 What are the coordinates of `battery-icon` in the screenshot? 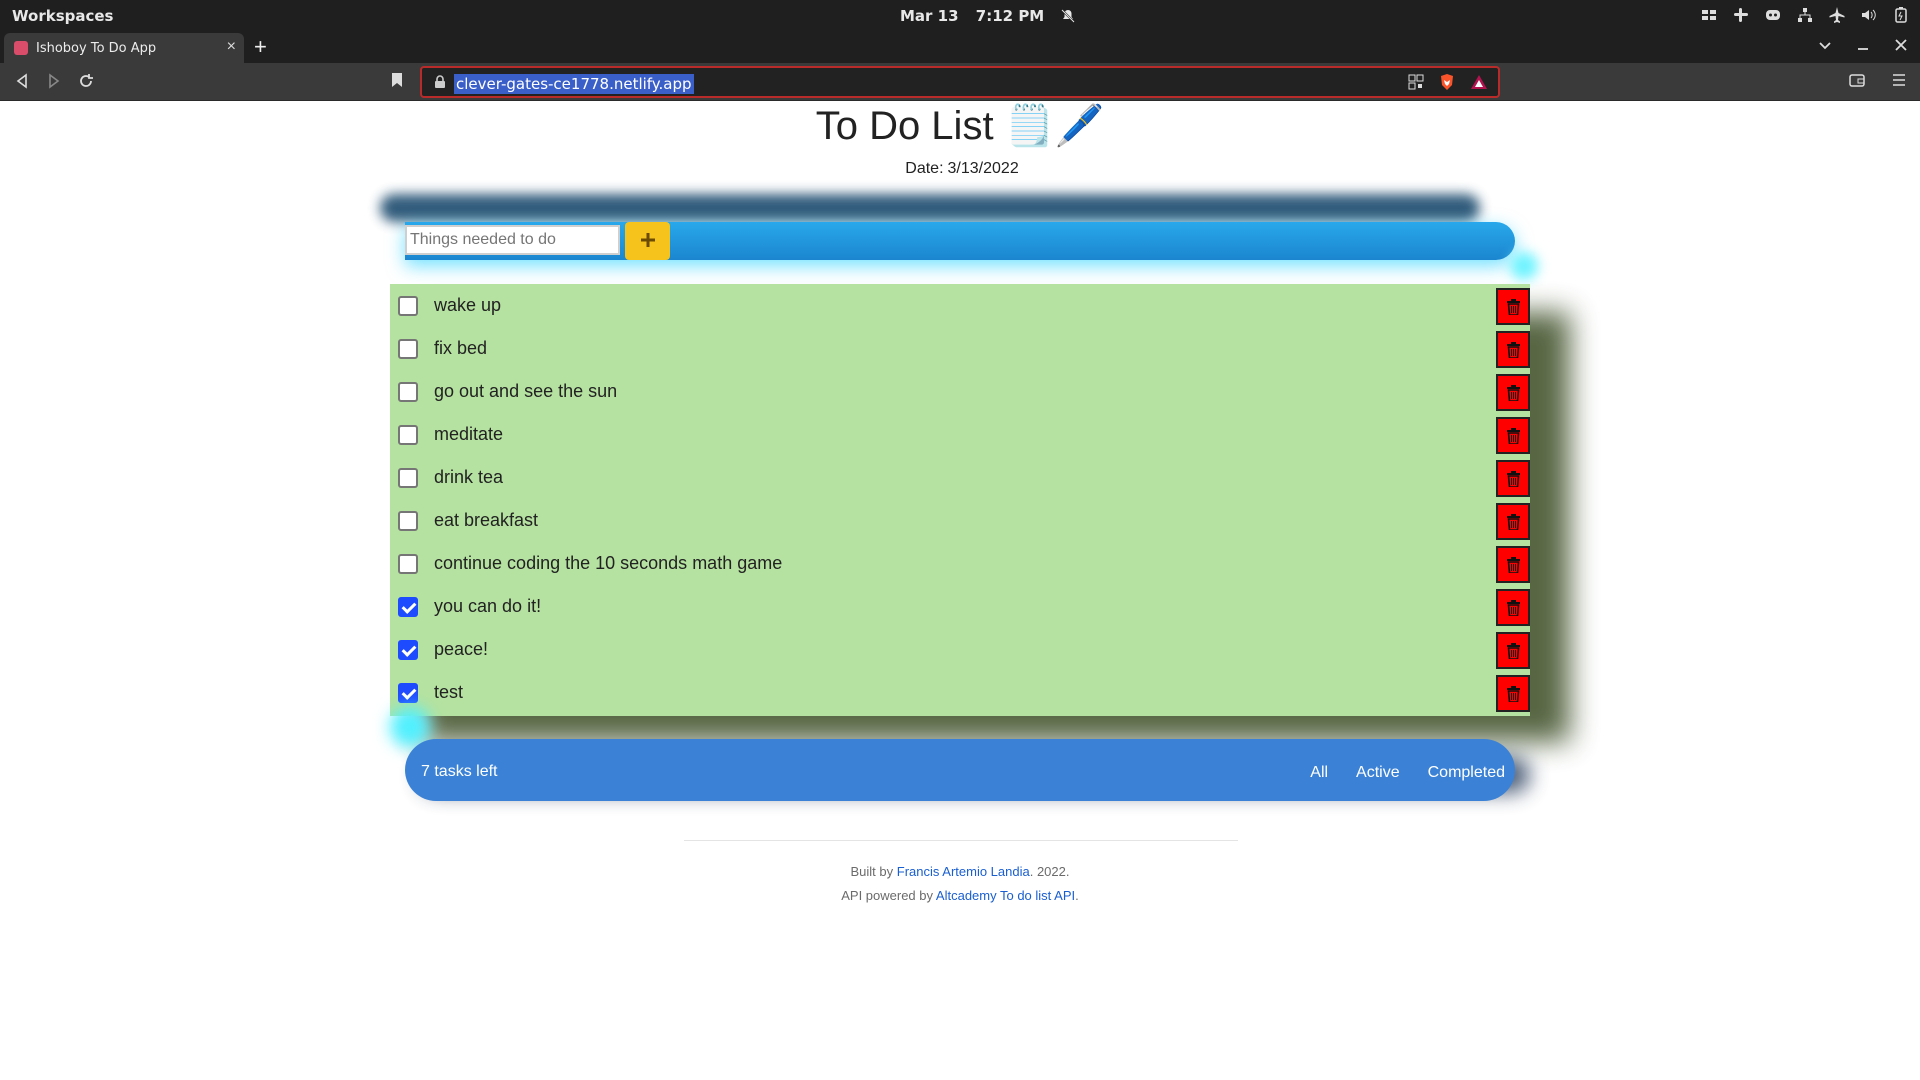 It's located at (1901, 15).